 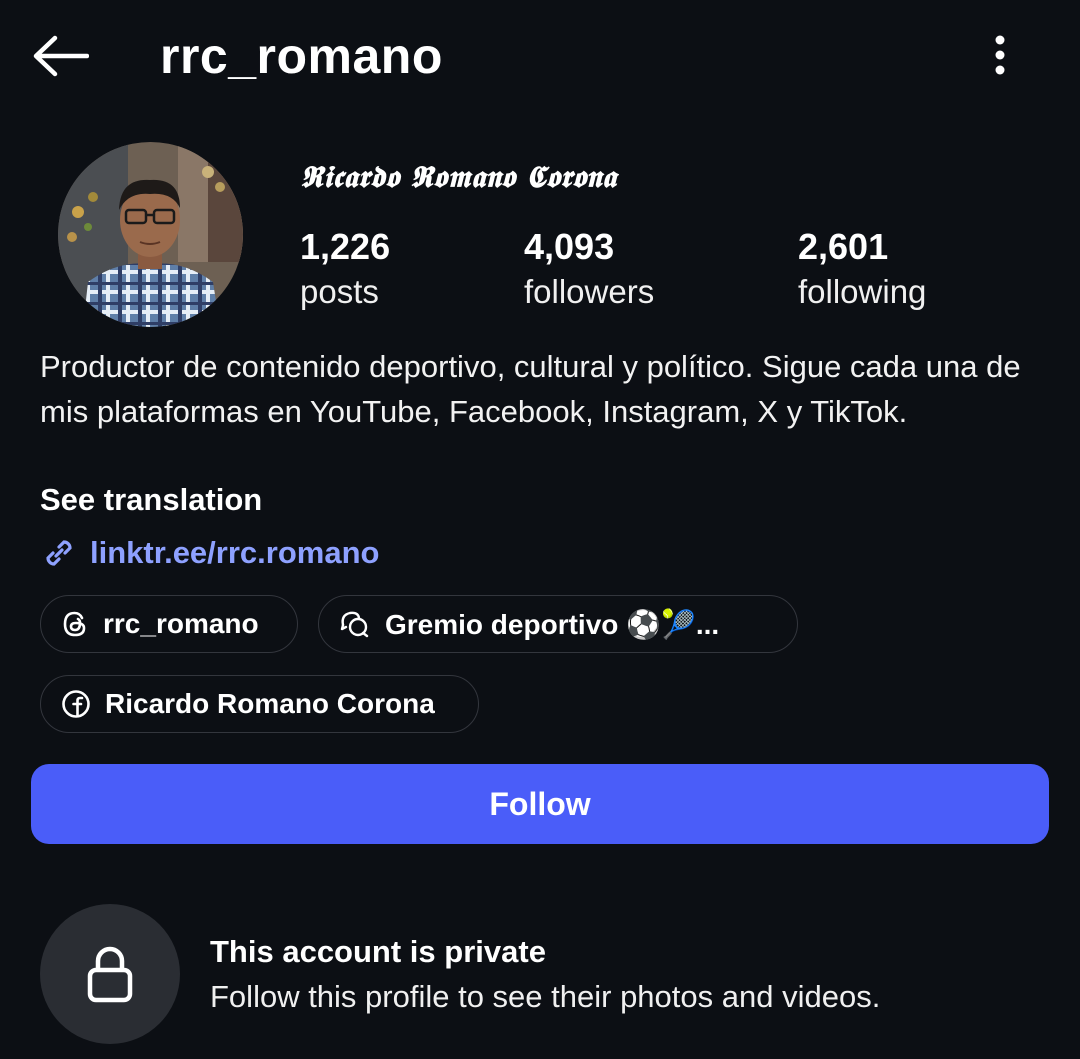 I want to click on followers-label: followers, so click(x=589, y=291).